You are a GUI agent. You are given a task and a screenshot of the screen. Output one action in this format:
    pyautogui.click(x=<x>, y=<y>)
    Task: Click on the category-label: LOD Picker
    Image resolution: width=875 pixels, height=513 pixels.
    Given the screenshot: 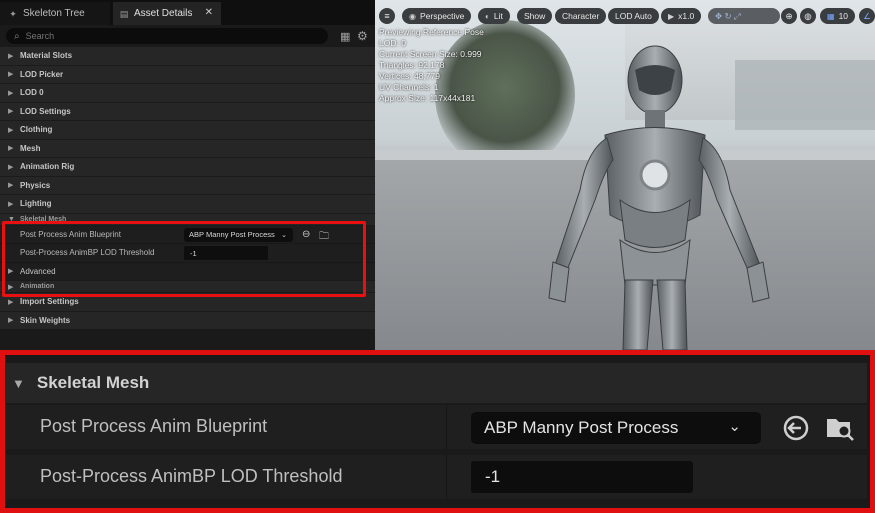 What is the action you would take?
    pyautogui.click(x=42, y=74)
    